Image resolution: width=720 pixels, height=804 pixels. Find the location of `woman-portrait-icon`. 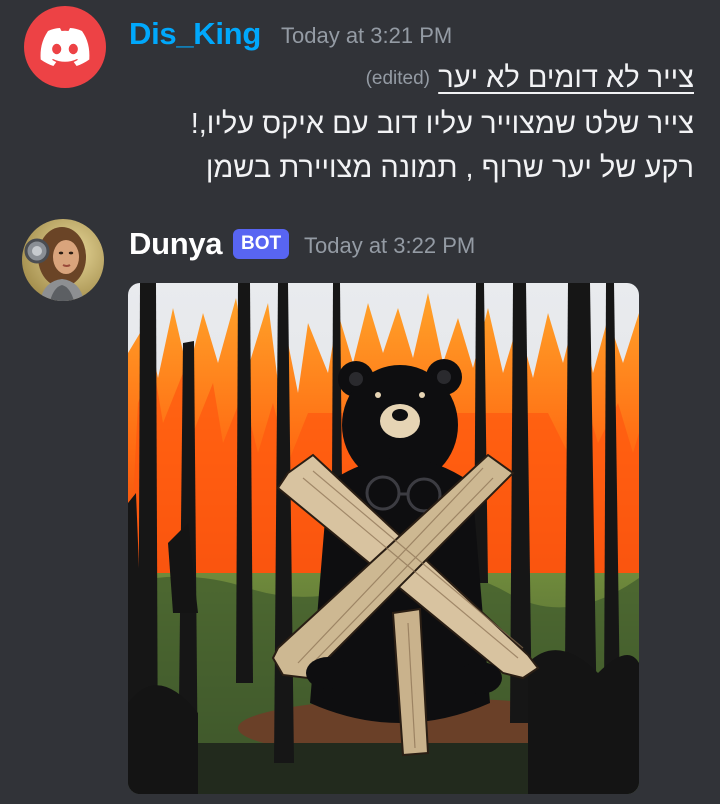

woman-portrait-icon is located at coordinates (63, 260).